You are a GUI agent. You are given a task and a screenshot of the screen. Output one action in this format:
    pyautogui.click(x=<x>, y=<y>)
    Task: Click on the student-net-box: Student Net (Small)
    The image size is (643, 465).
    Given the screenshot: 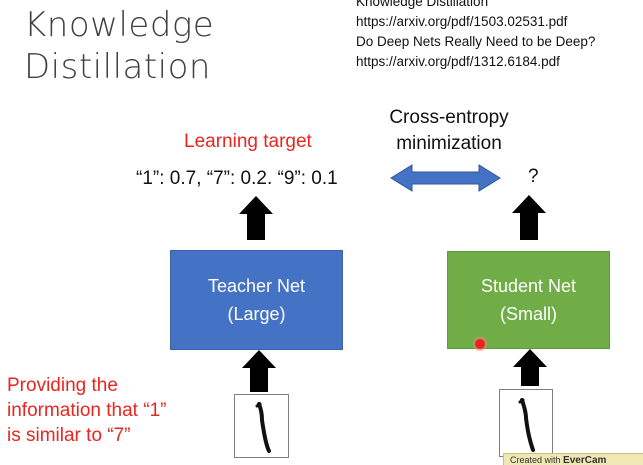 What is the action you would take?
    pyautogui.click(x=528, y=300)
    